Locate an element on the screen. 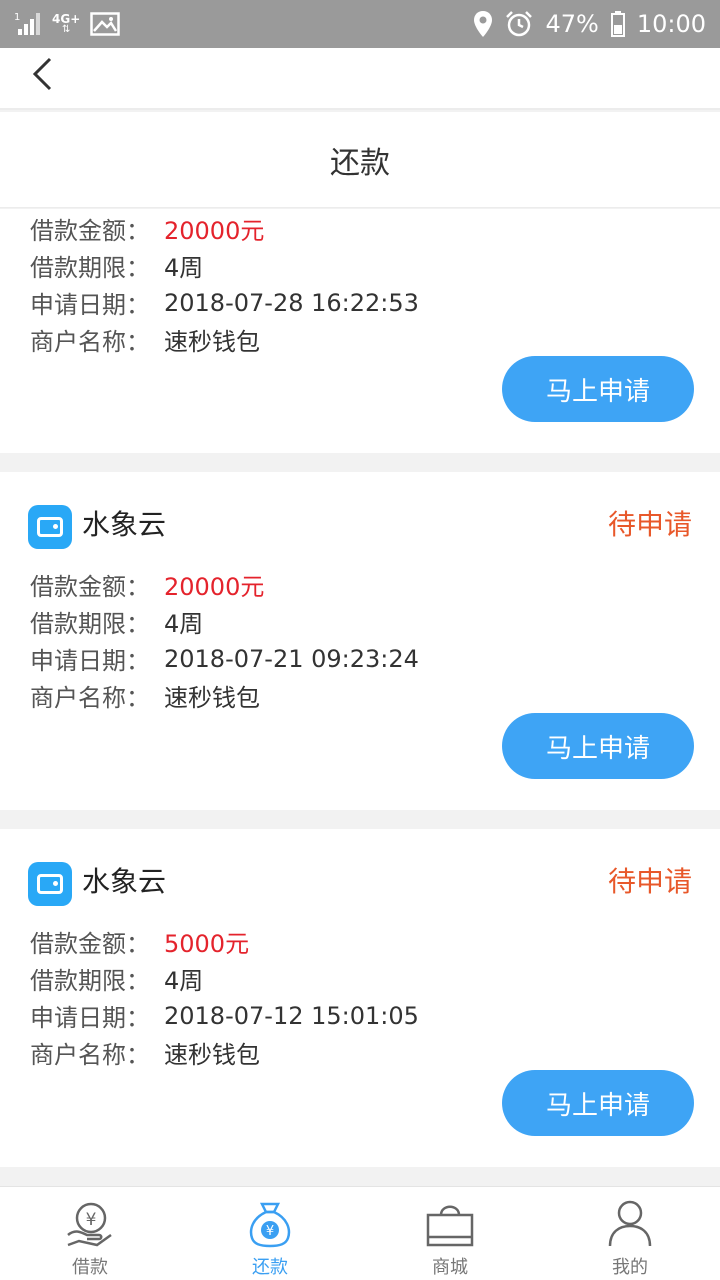 The width and height of the screenshot is (720, 1280). amount-row: 借款金额： 5000元 is located at coordinates (240, 941).